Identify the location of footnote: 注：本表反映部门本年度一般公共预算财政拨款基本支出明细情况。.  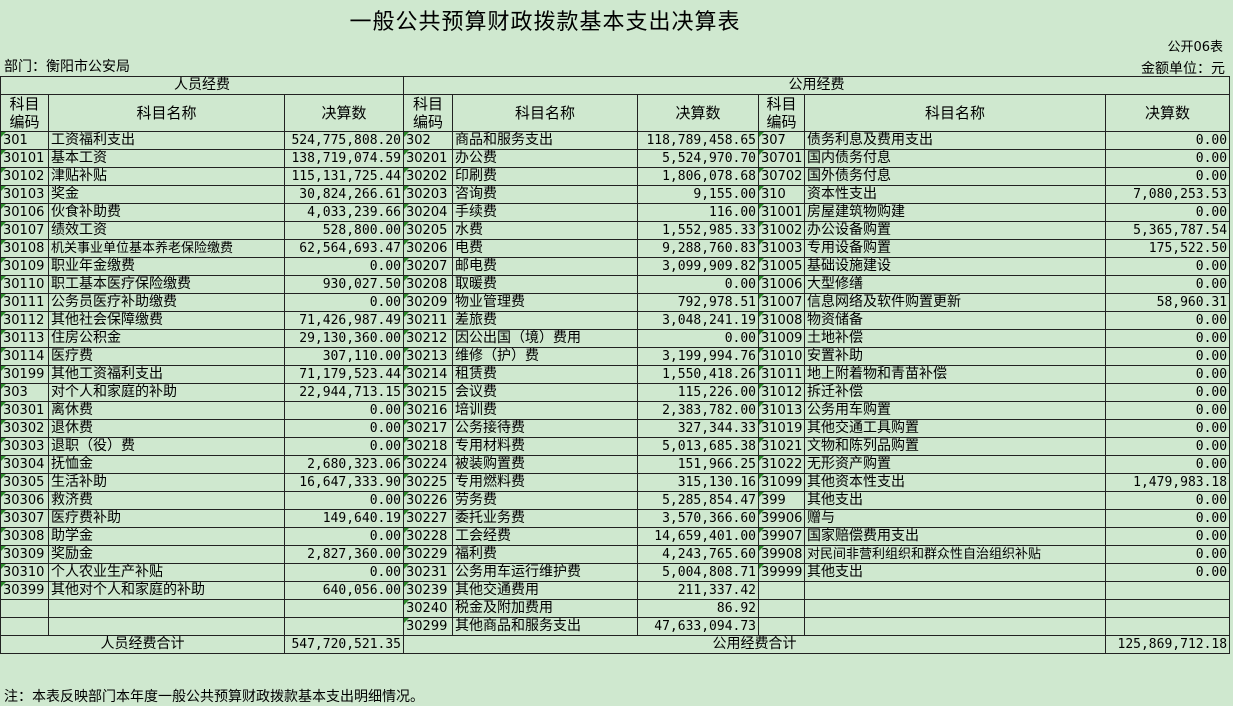
(214, 697).